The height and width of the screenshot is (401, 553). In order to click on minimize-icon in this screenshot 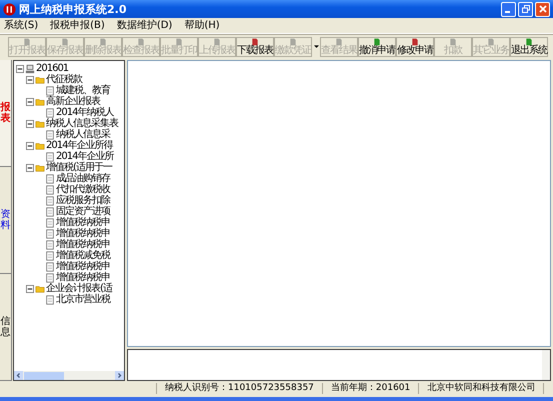, I will do `click(507, 12)`.